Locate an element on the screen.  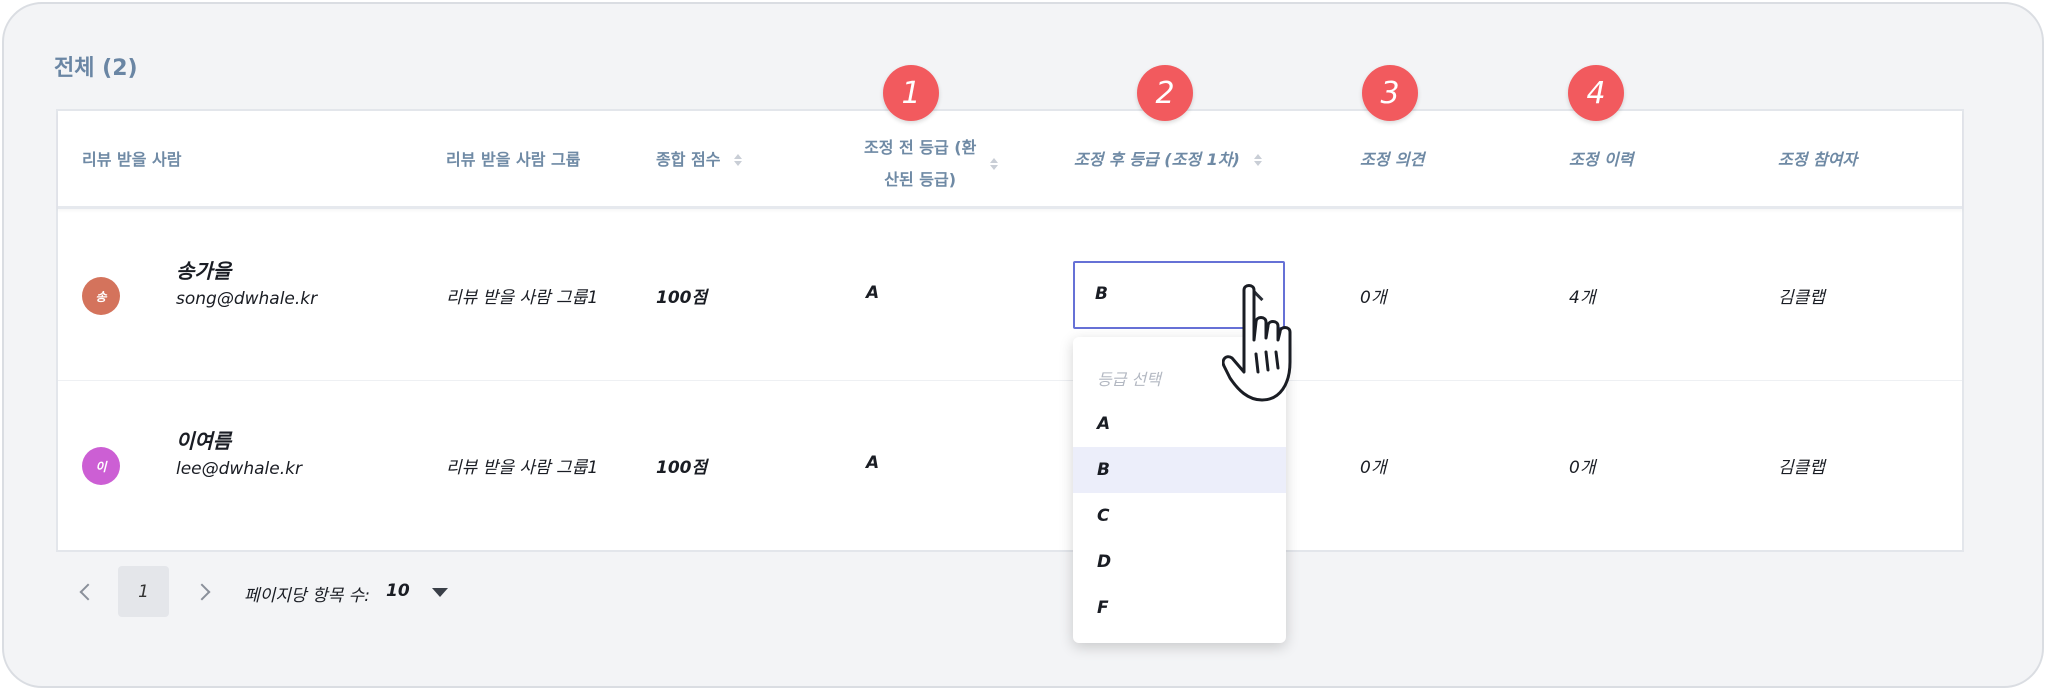
hand-pointer-icon is located at coordinates (1257, 343).